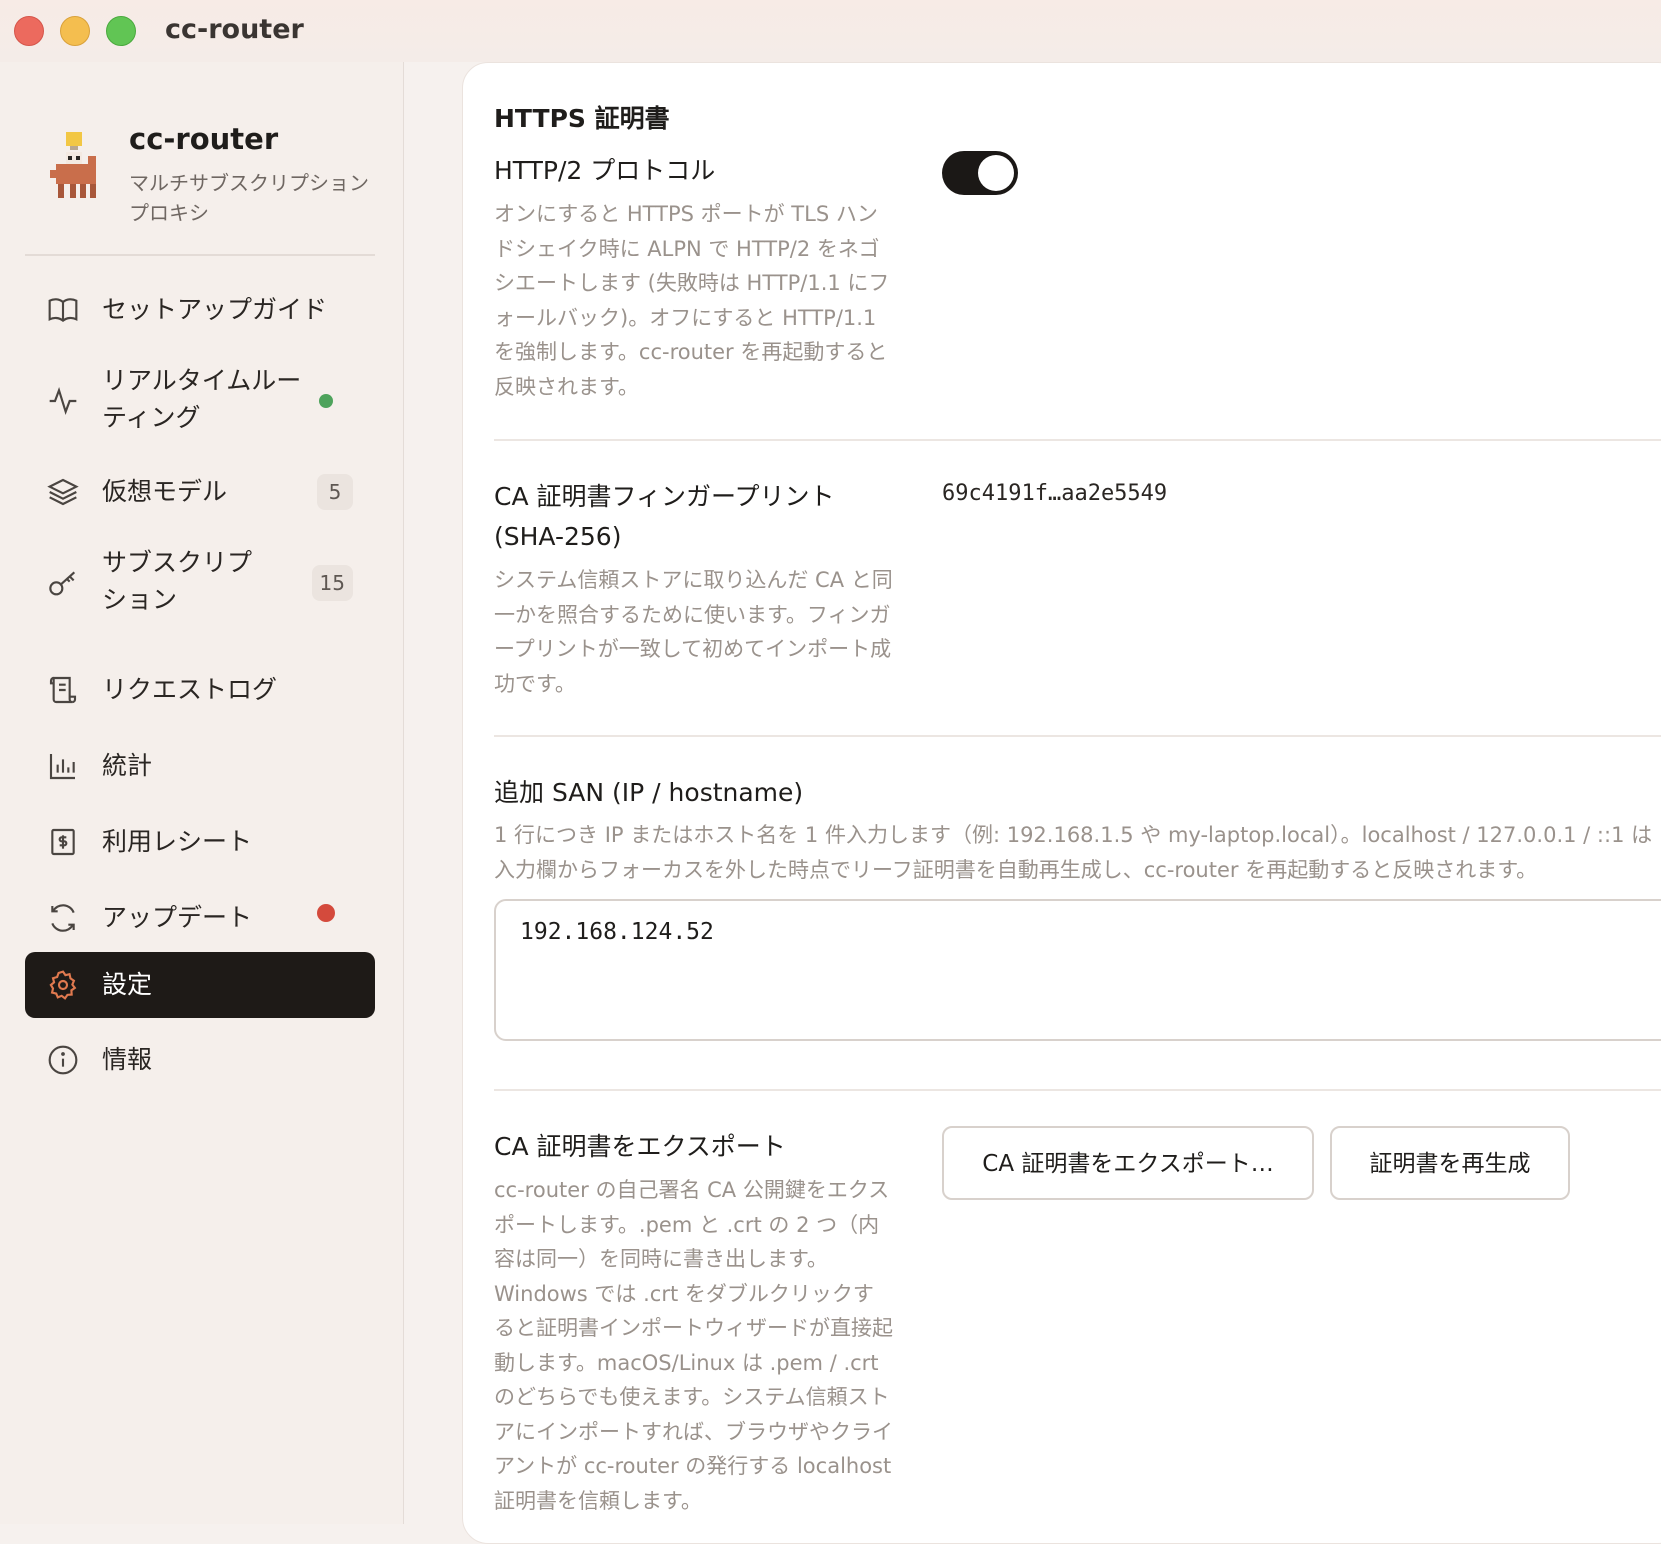  I want to click on brand-subtitle: マルチサブスクリプションプロキシ, so click(249, 198).